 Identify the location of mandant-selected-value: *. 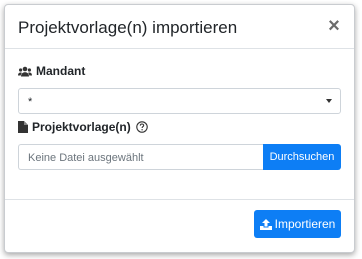
(30, 102).